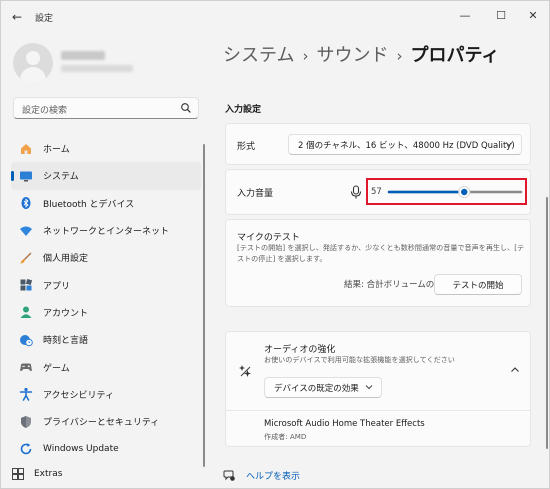  What do you see at coordinates (26, 231) in the screenshot?
I see `wifi-icon` at bounding box center [26, 231].